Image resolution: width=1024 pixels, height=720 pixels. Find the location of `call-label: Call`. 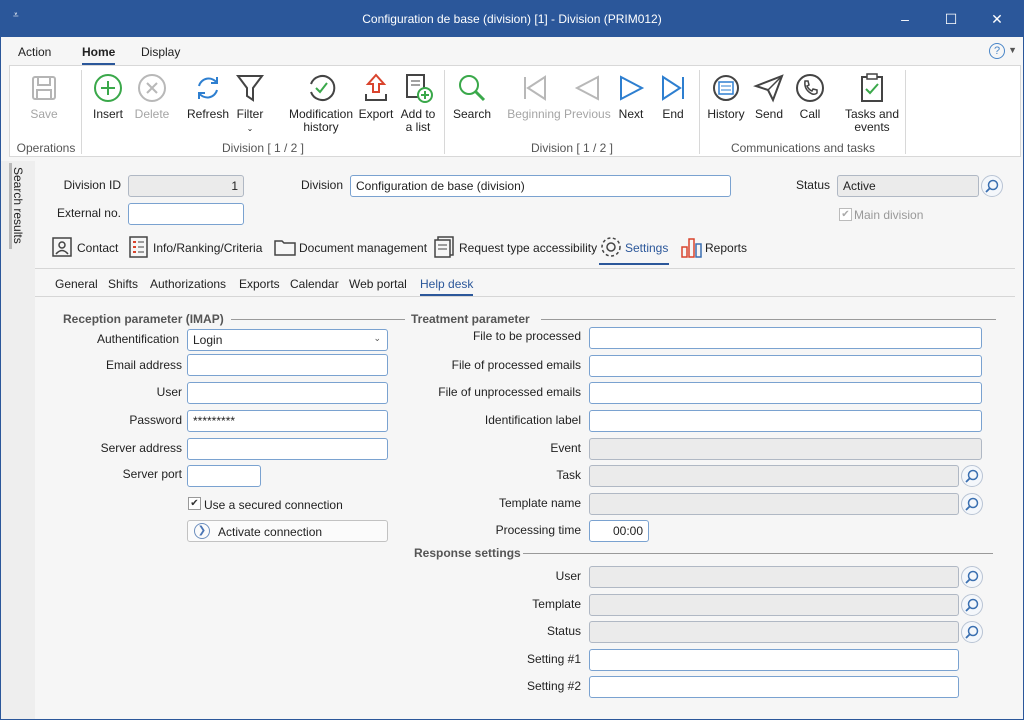

call-label: Call is located at coordinates (810, 114).